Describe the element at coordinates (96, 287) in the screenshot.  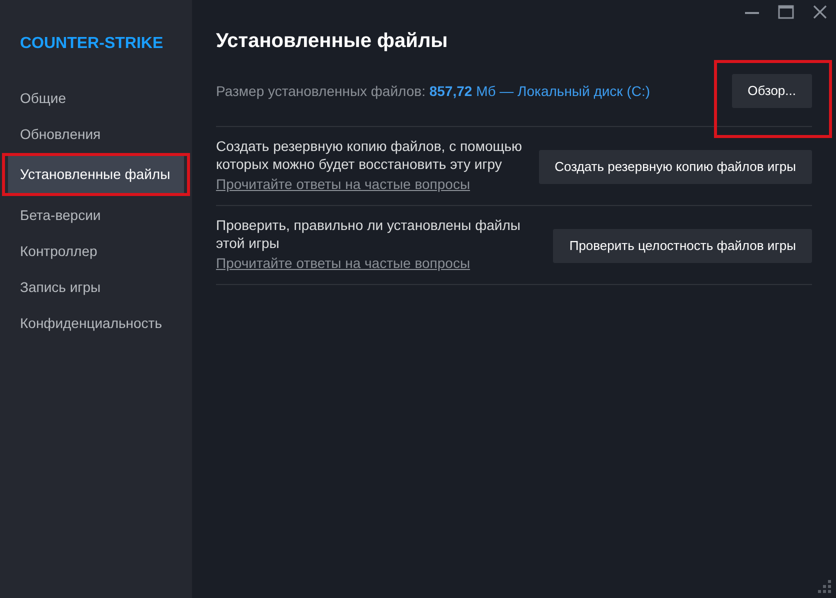
I see `sidebar-item: Запись игры` at that location.